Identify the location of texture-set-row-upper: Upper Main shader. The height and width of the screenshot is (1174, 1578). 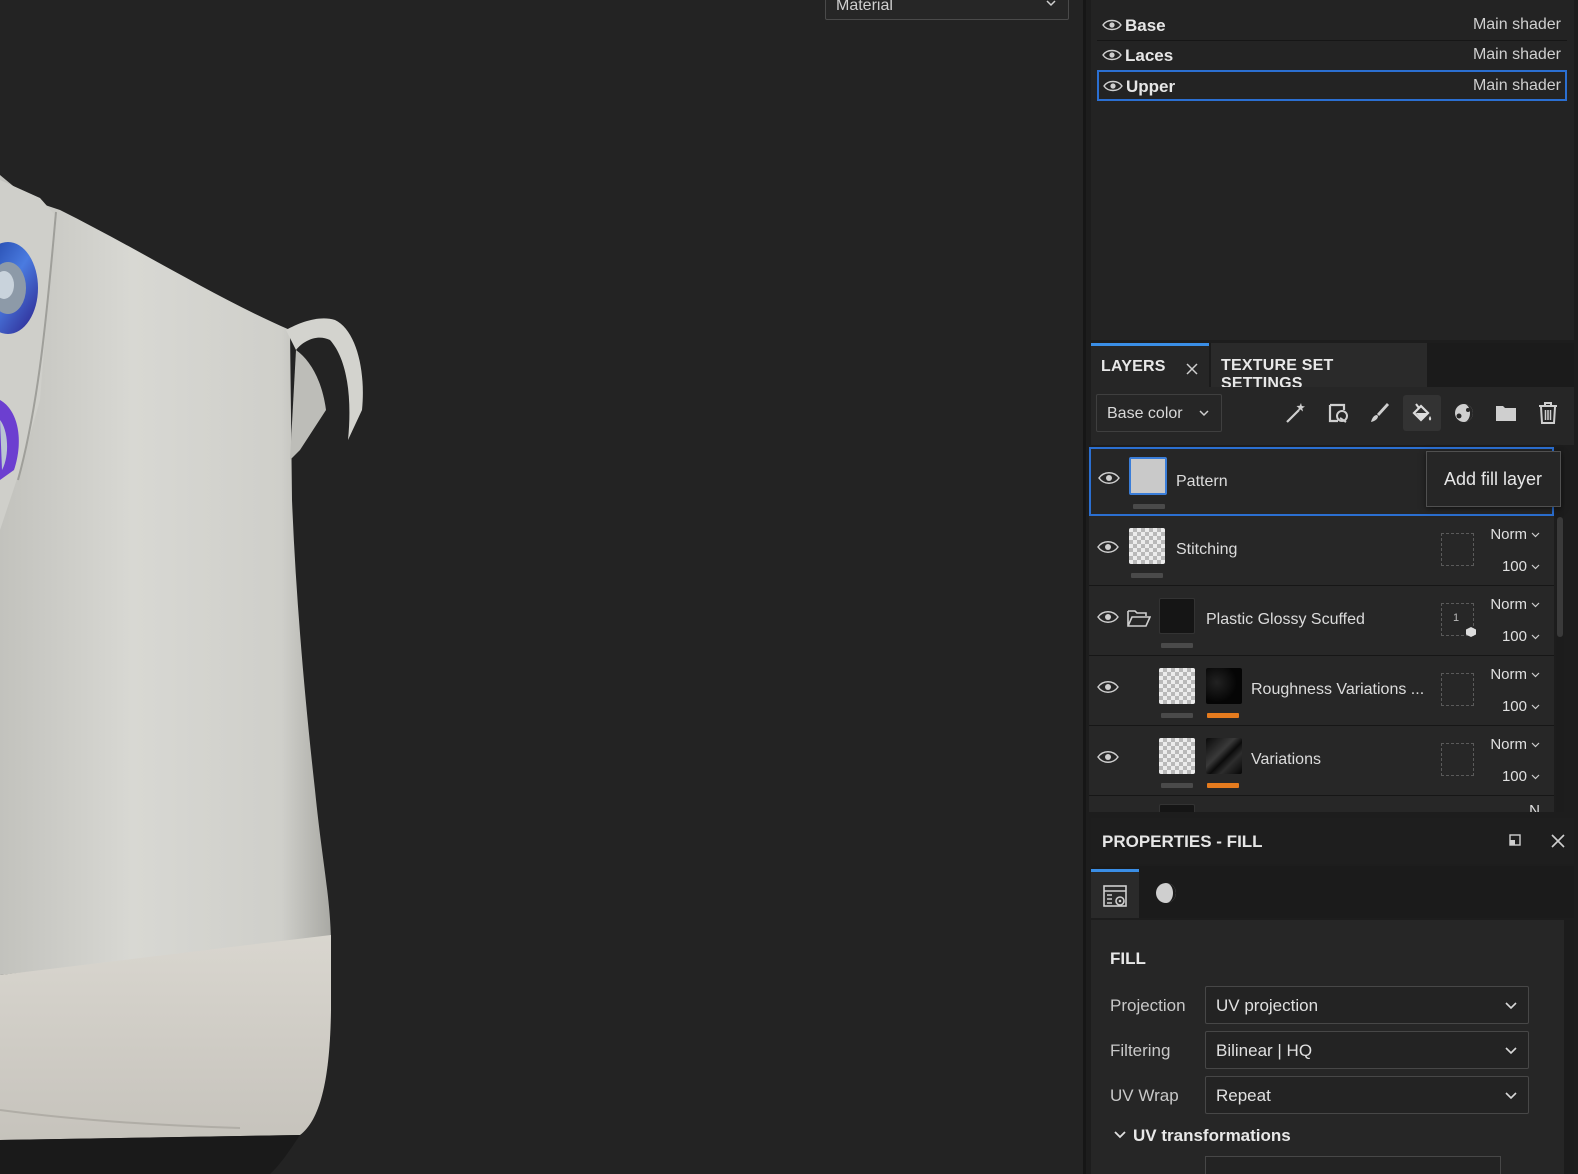
(1332, 85).